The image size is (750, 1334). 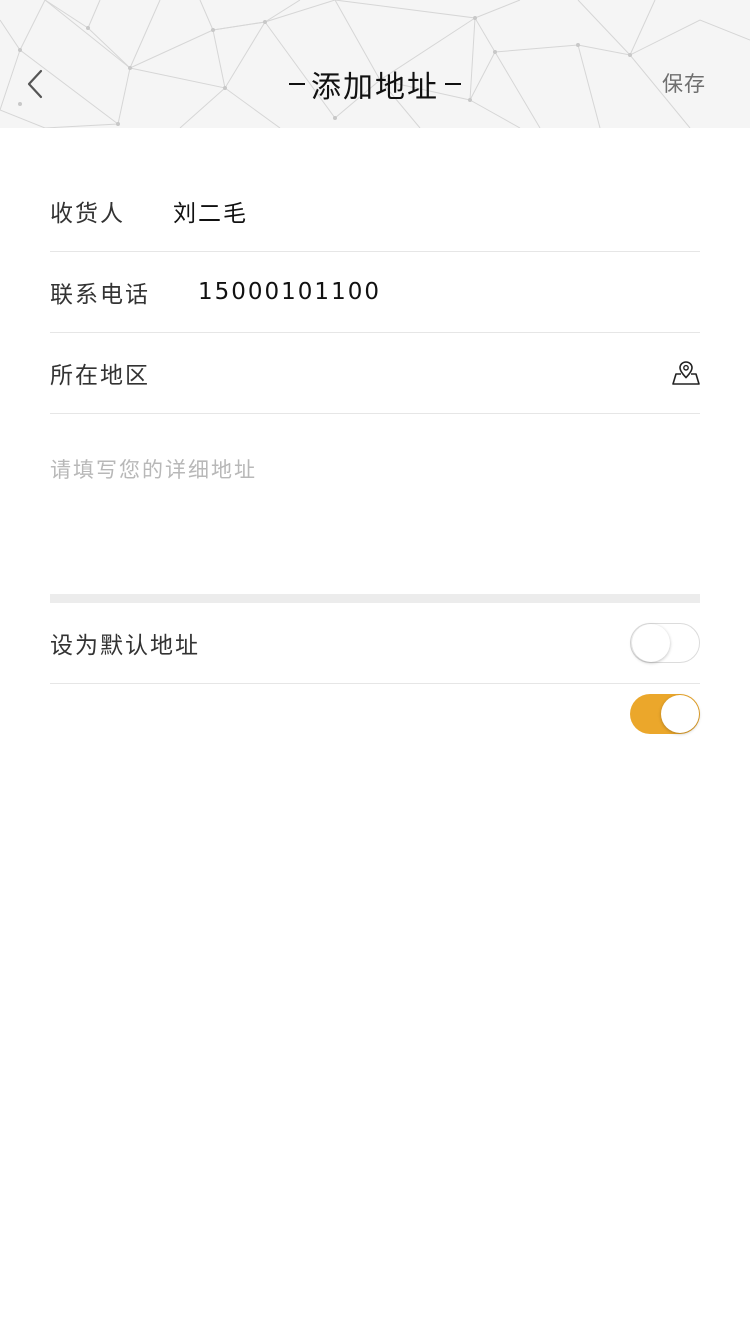 What do you see at coordinates (686, 373) in the screenshot?
I see `map-pin-icon` at bounding box center [686, 373].